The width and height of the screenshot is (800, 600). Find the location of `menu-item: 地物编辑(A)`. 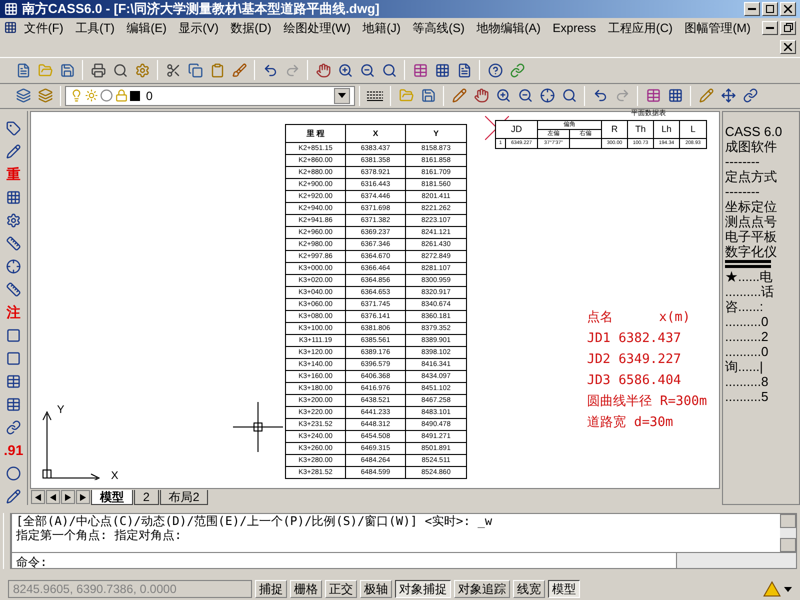

menu-item: 地物编辑(A) is located at coordinates (509, 27).